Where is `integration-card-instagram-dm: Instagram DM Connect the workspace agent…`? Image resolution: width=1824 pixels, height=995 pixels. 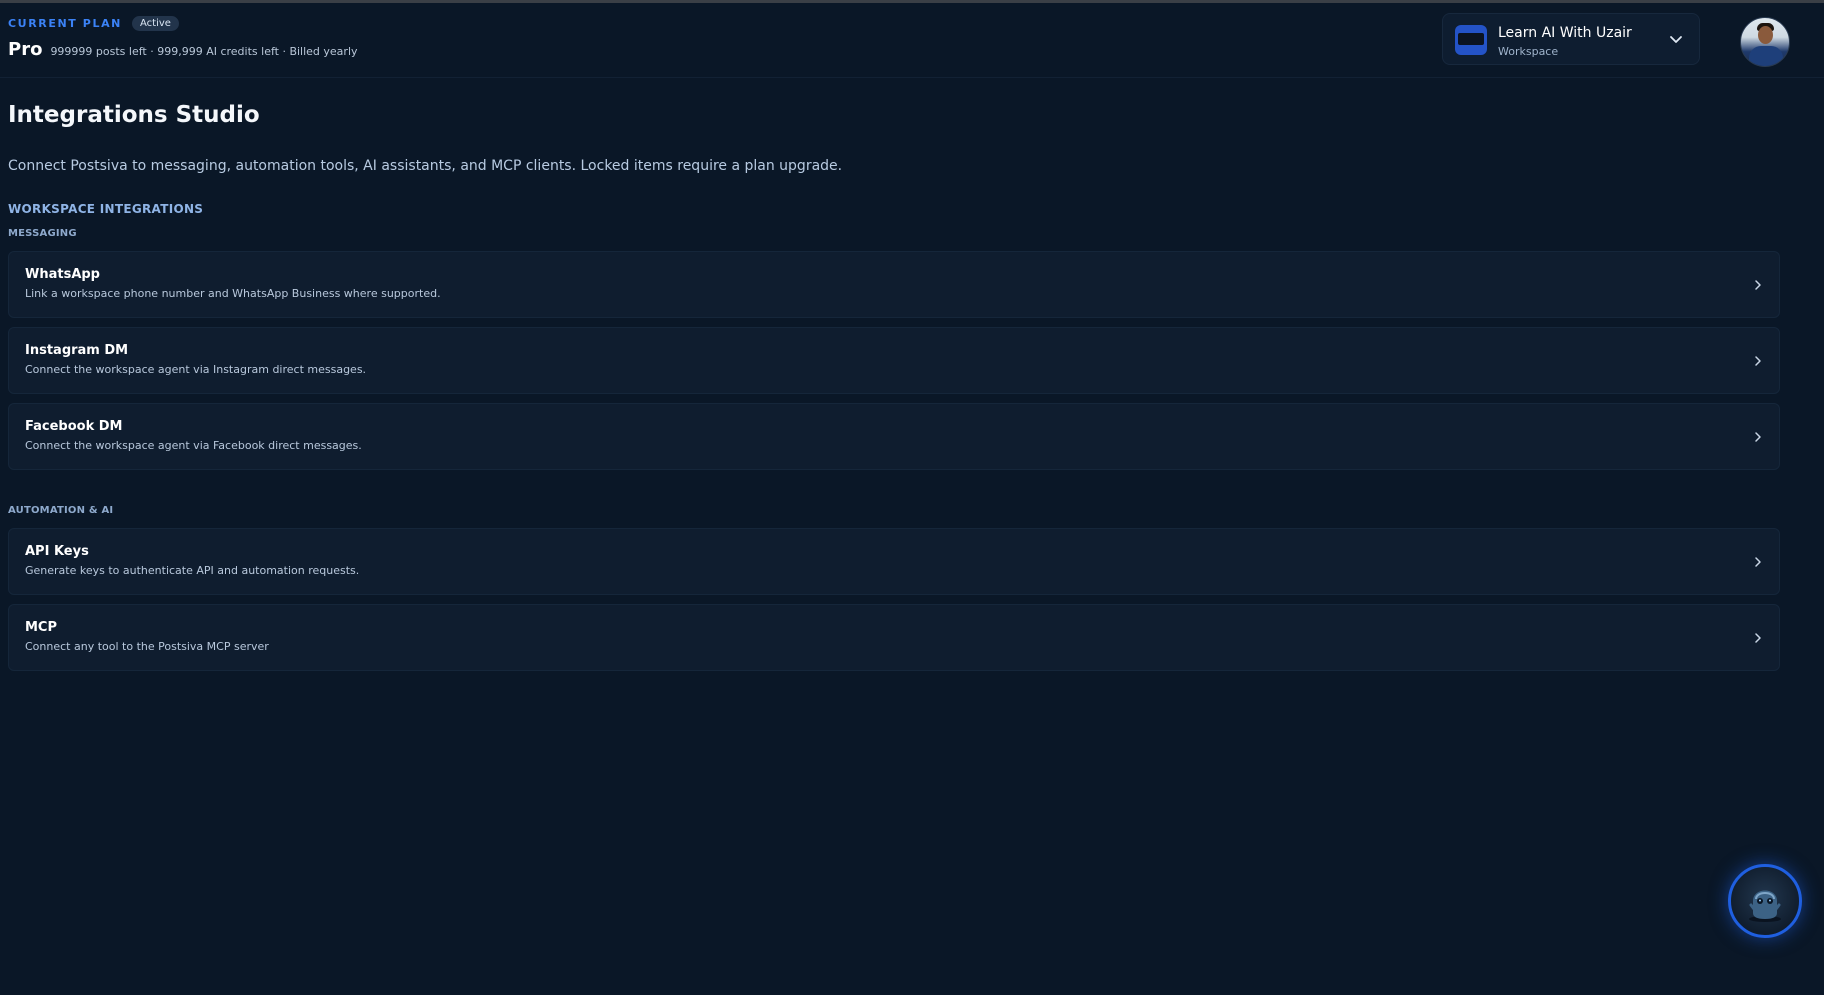 integration-card-instagram-dm: Instagram DM Connect the workspace agent… is located at coordinates (894, 360).